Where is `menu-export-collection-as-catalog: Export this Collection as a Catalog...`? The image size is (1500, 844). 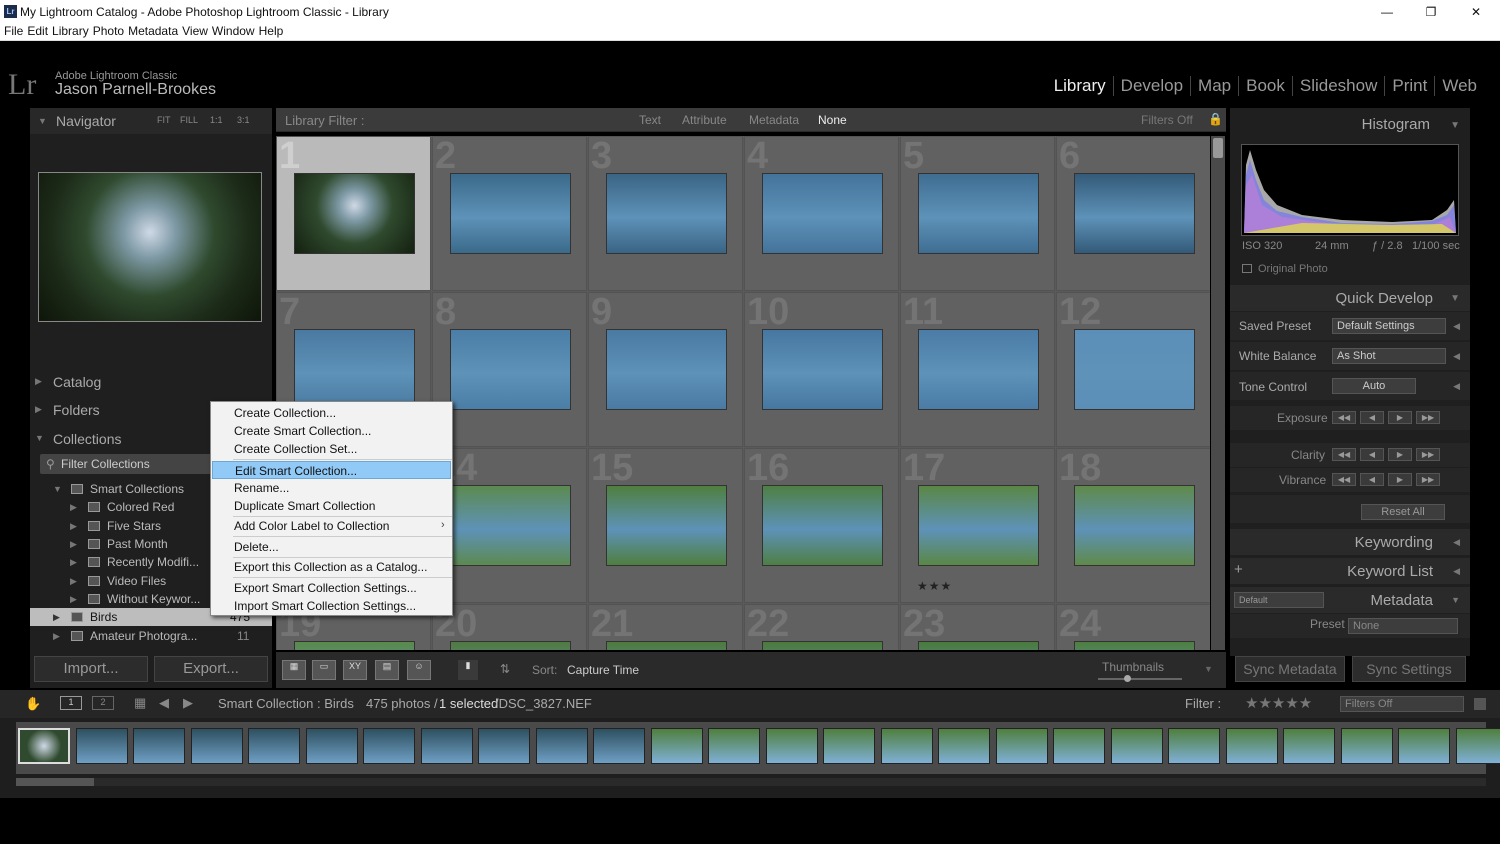 menu-export-collection-as-catalog: Export this Collection as a Catalog... is located at coordinates (331, 567).